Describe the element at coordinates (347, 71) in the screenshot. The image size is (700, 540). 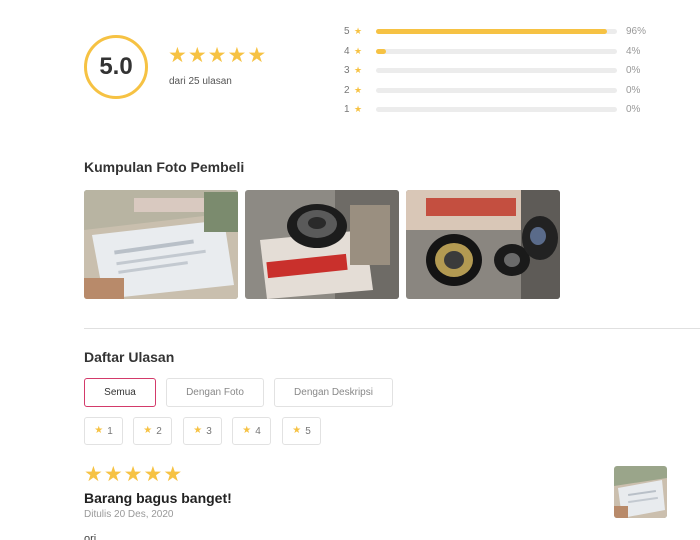
I see `distribution-star-number: 3` at that location.